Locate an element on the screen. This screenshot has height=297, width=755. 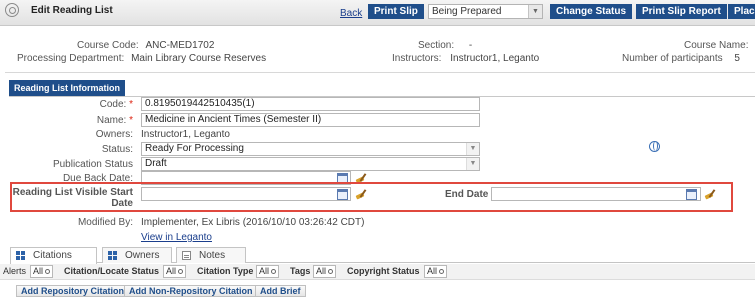
citation-type-label: Citation Type is located at coordinates (225, 271).